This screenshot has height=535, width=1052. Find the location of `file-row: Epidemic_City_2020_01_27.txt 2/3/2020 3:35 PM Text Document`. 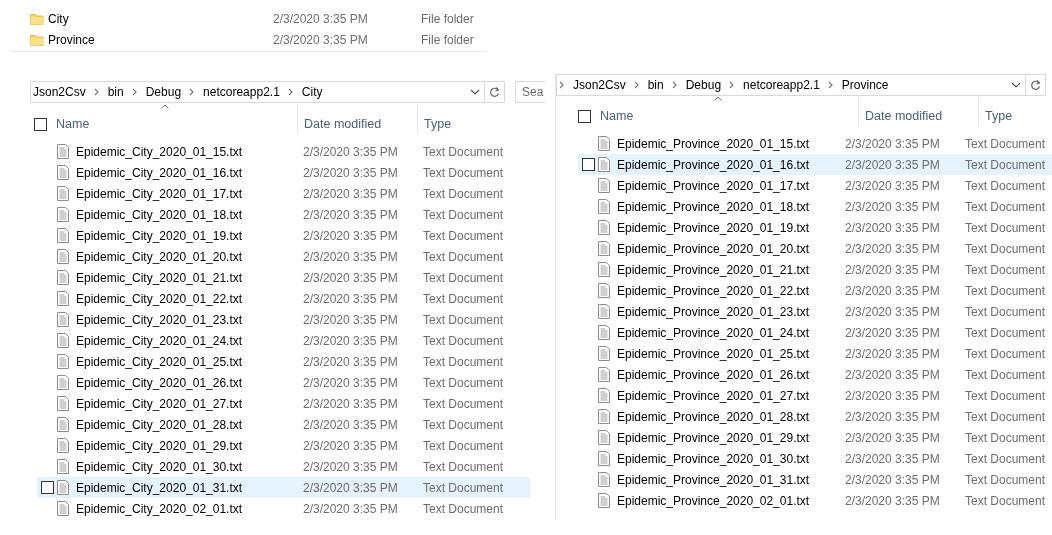

file-row: Epidemic_City_2020_01_27.txt 2/3/2020 3:35 PM Text Document is located at coordinates (283, 403).